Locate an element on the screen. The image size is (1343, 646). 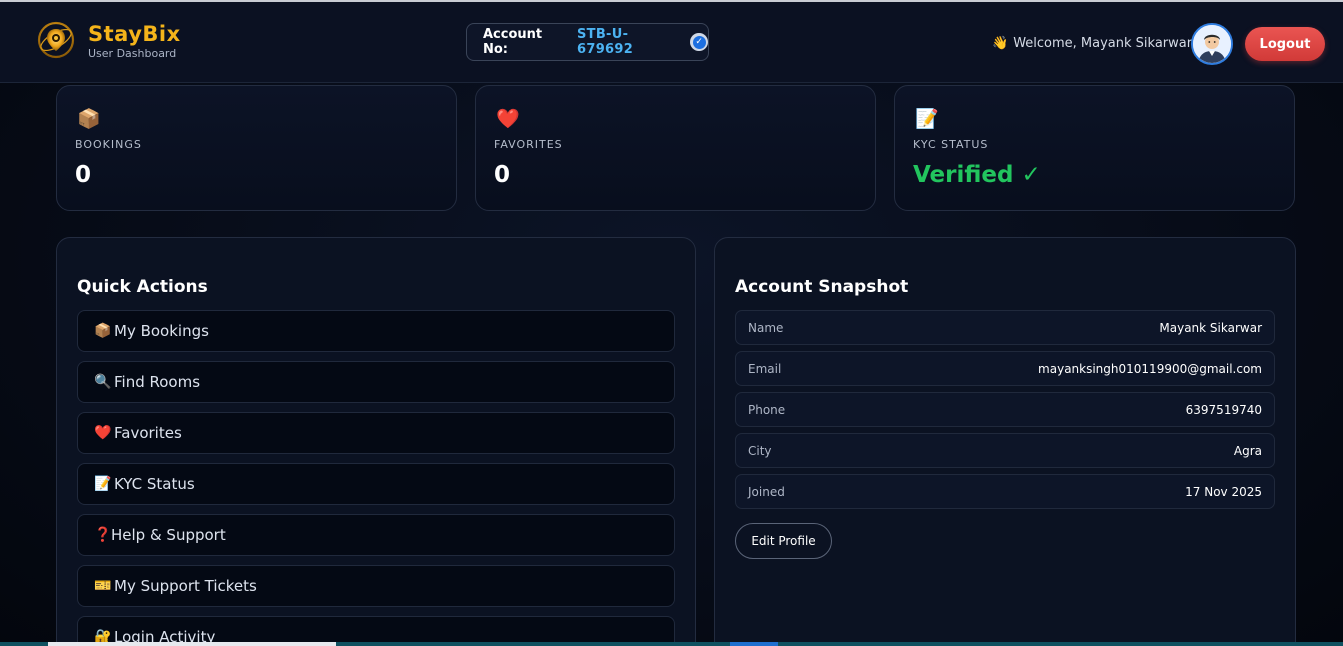
snapshot-key: Name is located at coordinates (766, 327).